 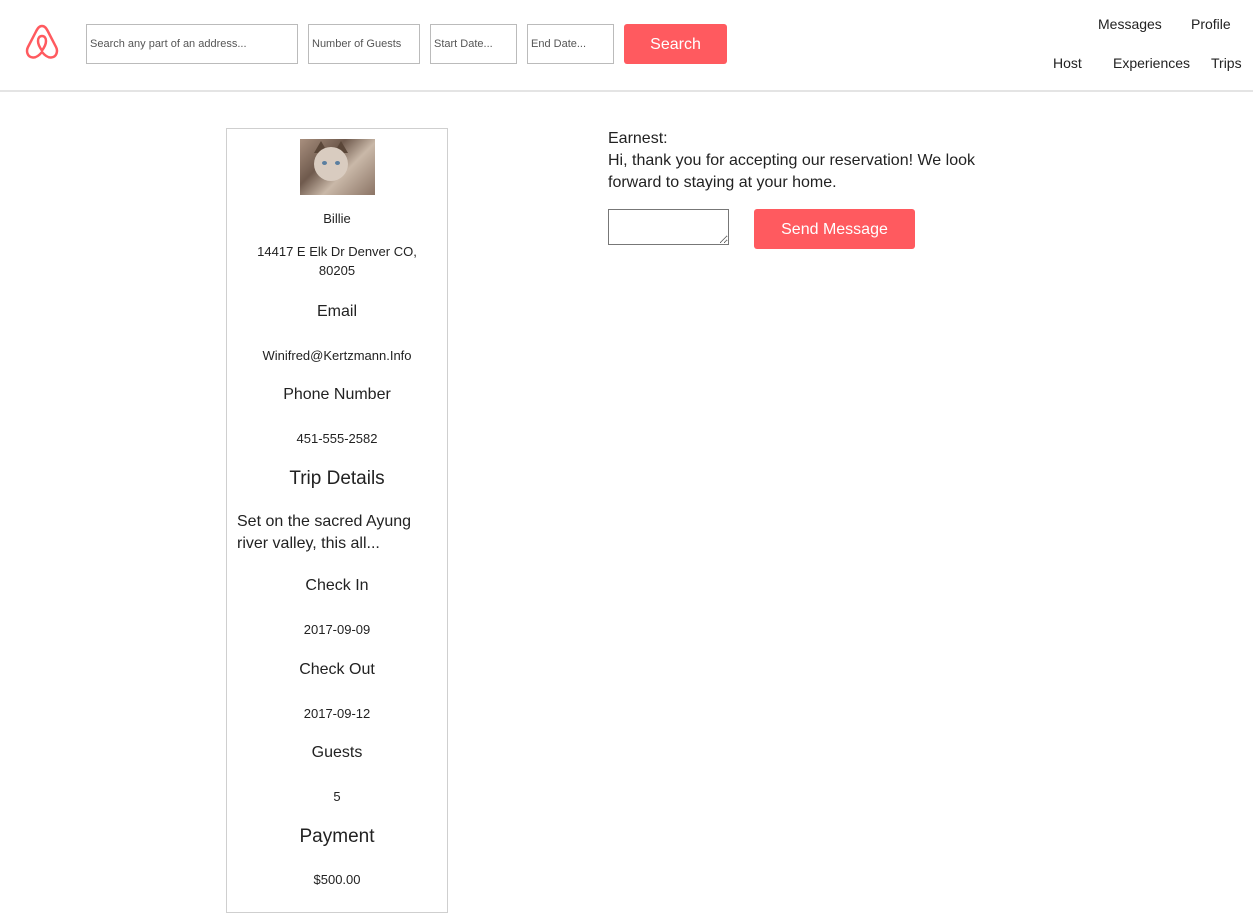 What do you see at coordinates (364, 44) in the screenshot?
I see `guests-input` at bounding box center [364, 44].